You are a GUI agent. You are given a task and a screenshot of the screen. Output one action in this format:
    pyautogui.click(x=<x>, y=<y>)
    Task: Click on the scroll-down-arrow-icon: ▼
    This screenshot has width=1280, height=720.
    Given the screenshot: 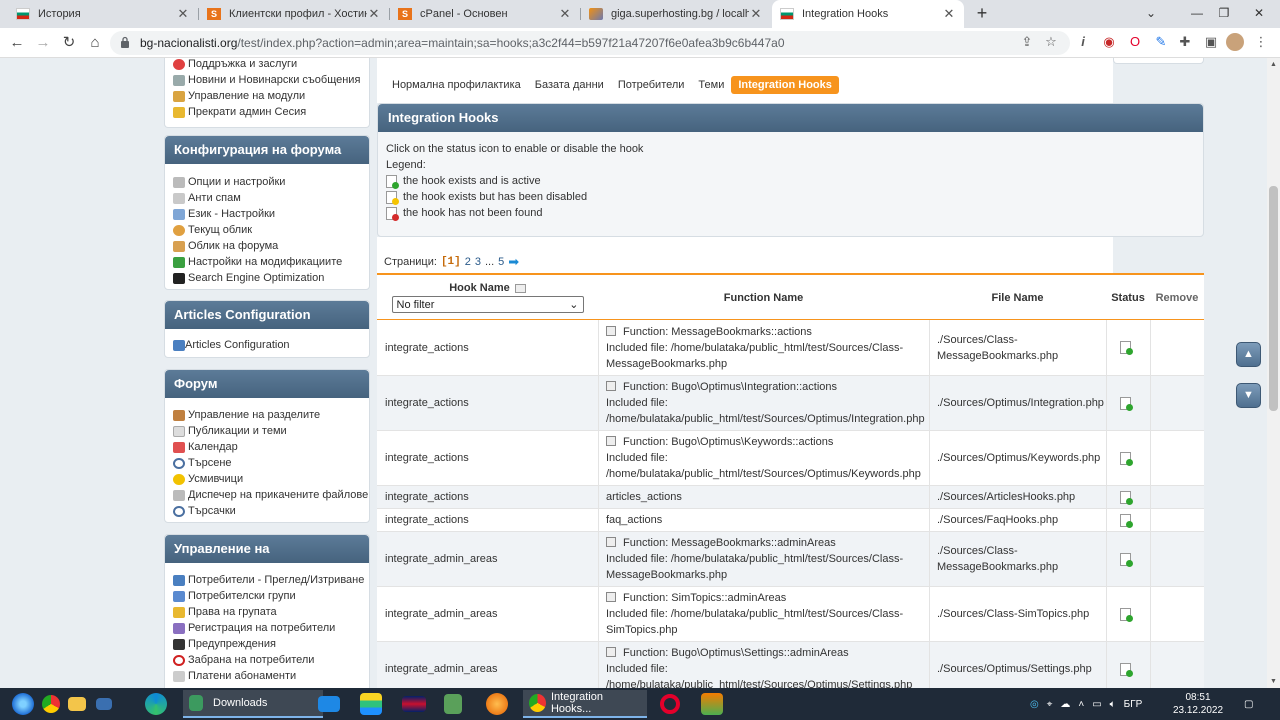 What is the action you would take?
    pyautogui.click(x=1273, y=681)
    